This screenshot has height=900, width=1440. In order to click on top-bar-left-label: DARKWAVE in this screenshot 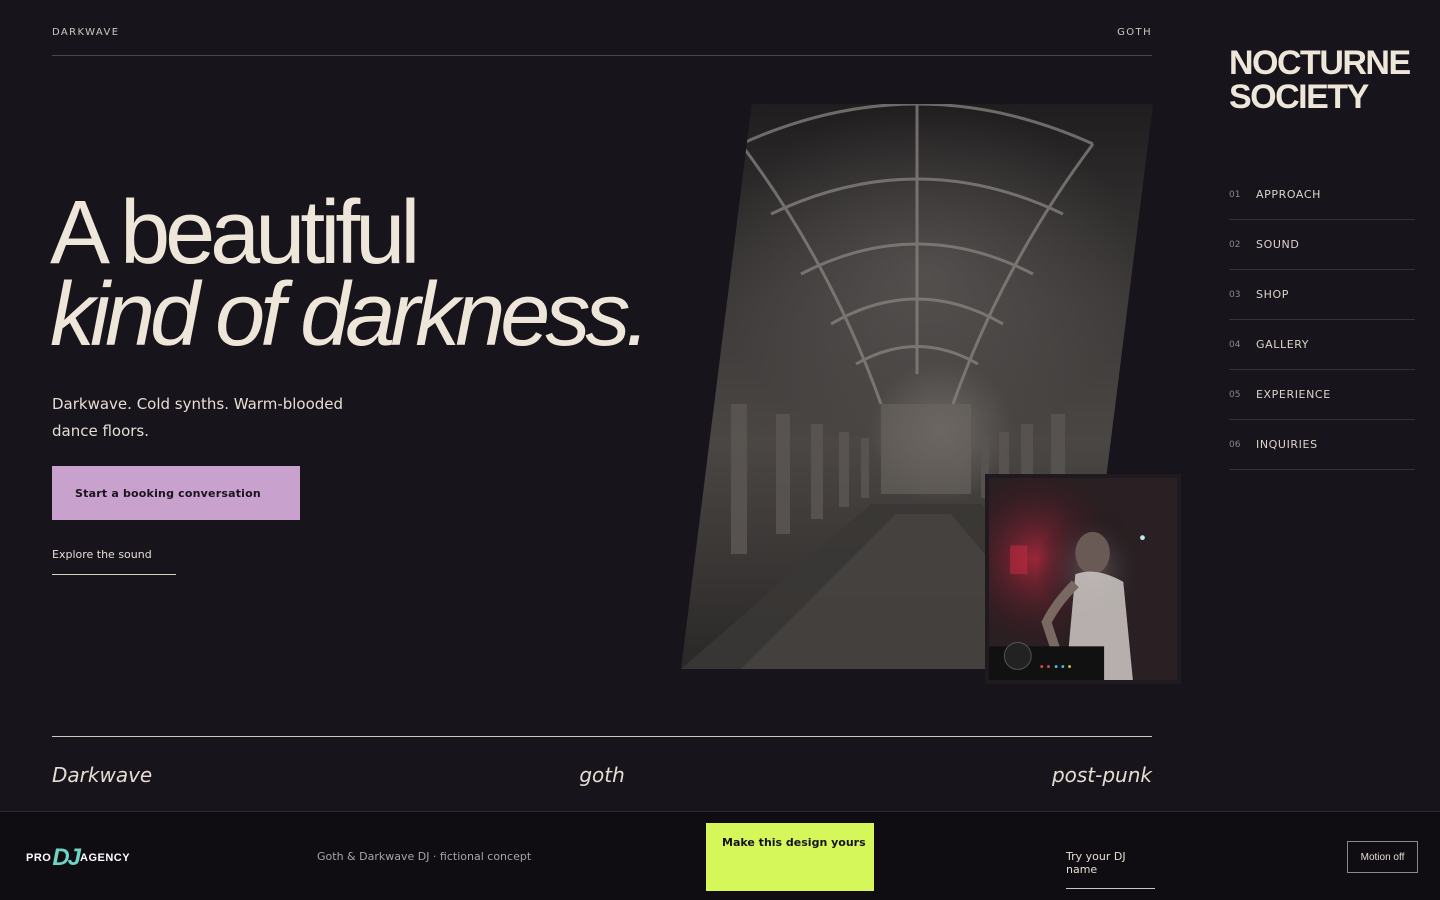, I will do `click(86, 32)`.